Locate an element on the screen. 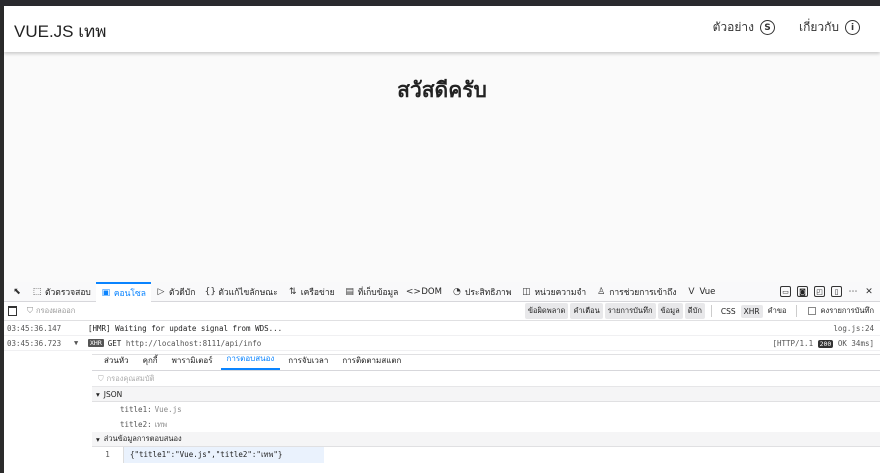 Image resolution: width=880 pixels, height=473 pixels. tab-storage: ▤ ที่เก็บข้อมูล is located at coordinates (372, 292).